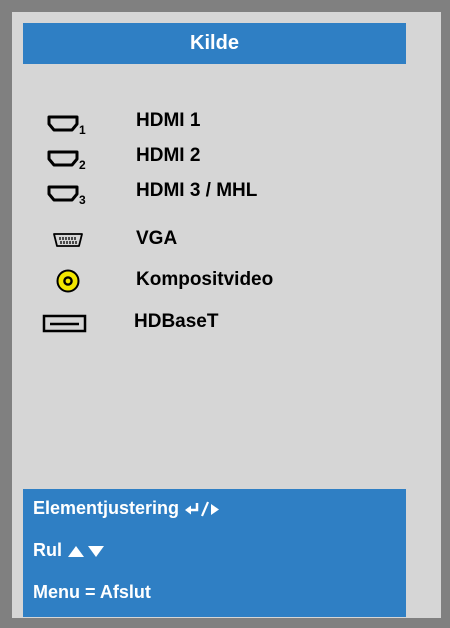 The width and height of the screenshot is (450, 628). What do you see at coordinates (220, 121) in the screenshot?
I see `source-item-hdmi-1: 1 HDMI 1` at bounding box center [220, 121].